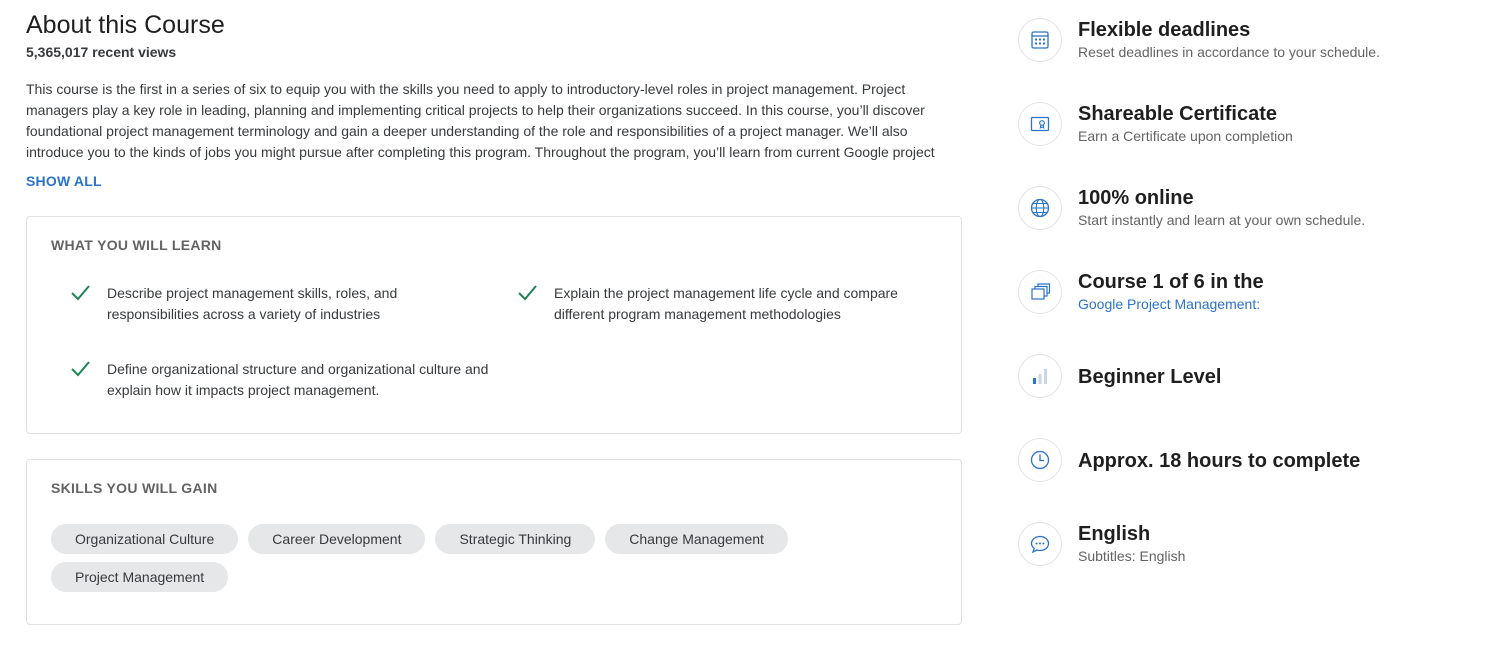 The height and width of the screenshot is (651, 1492). Describe the element at coordinates (1114, 534) in the screenshot. I see `feature-title: English` at that location.